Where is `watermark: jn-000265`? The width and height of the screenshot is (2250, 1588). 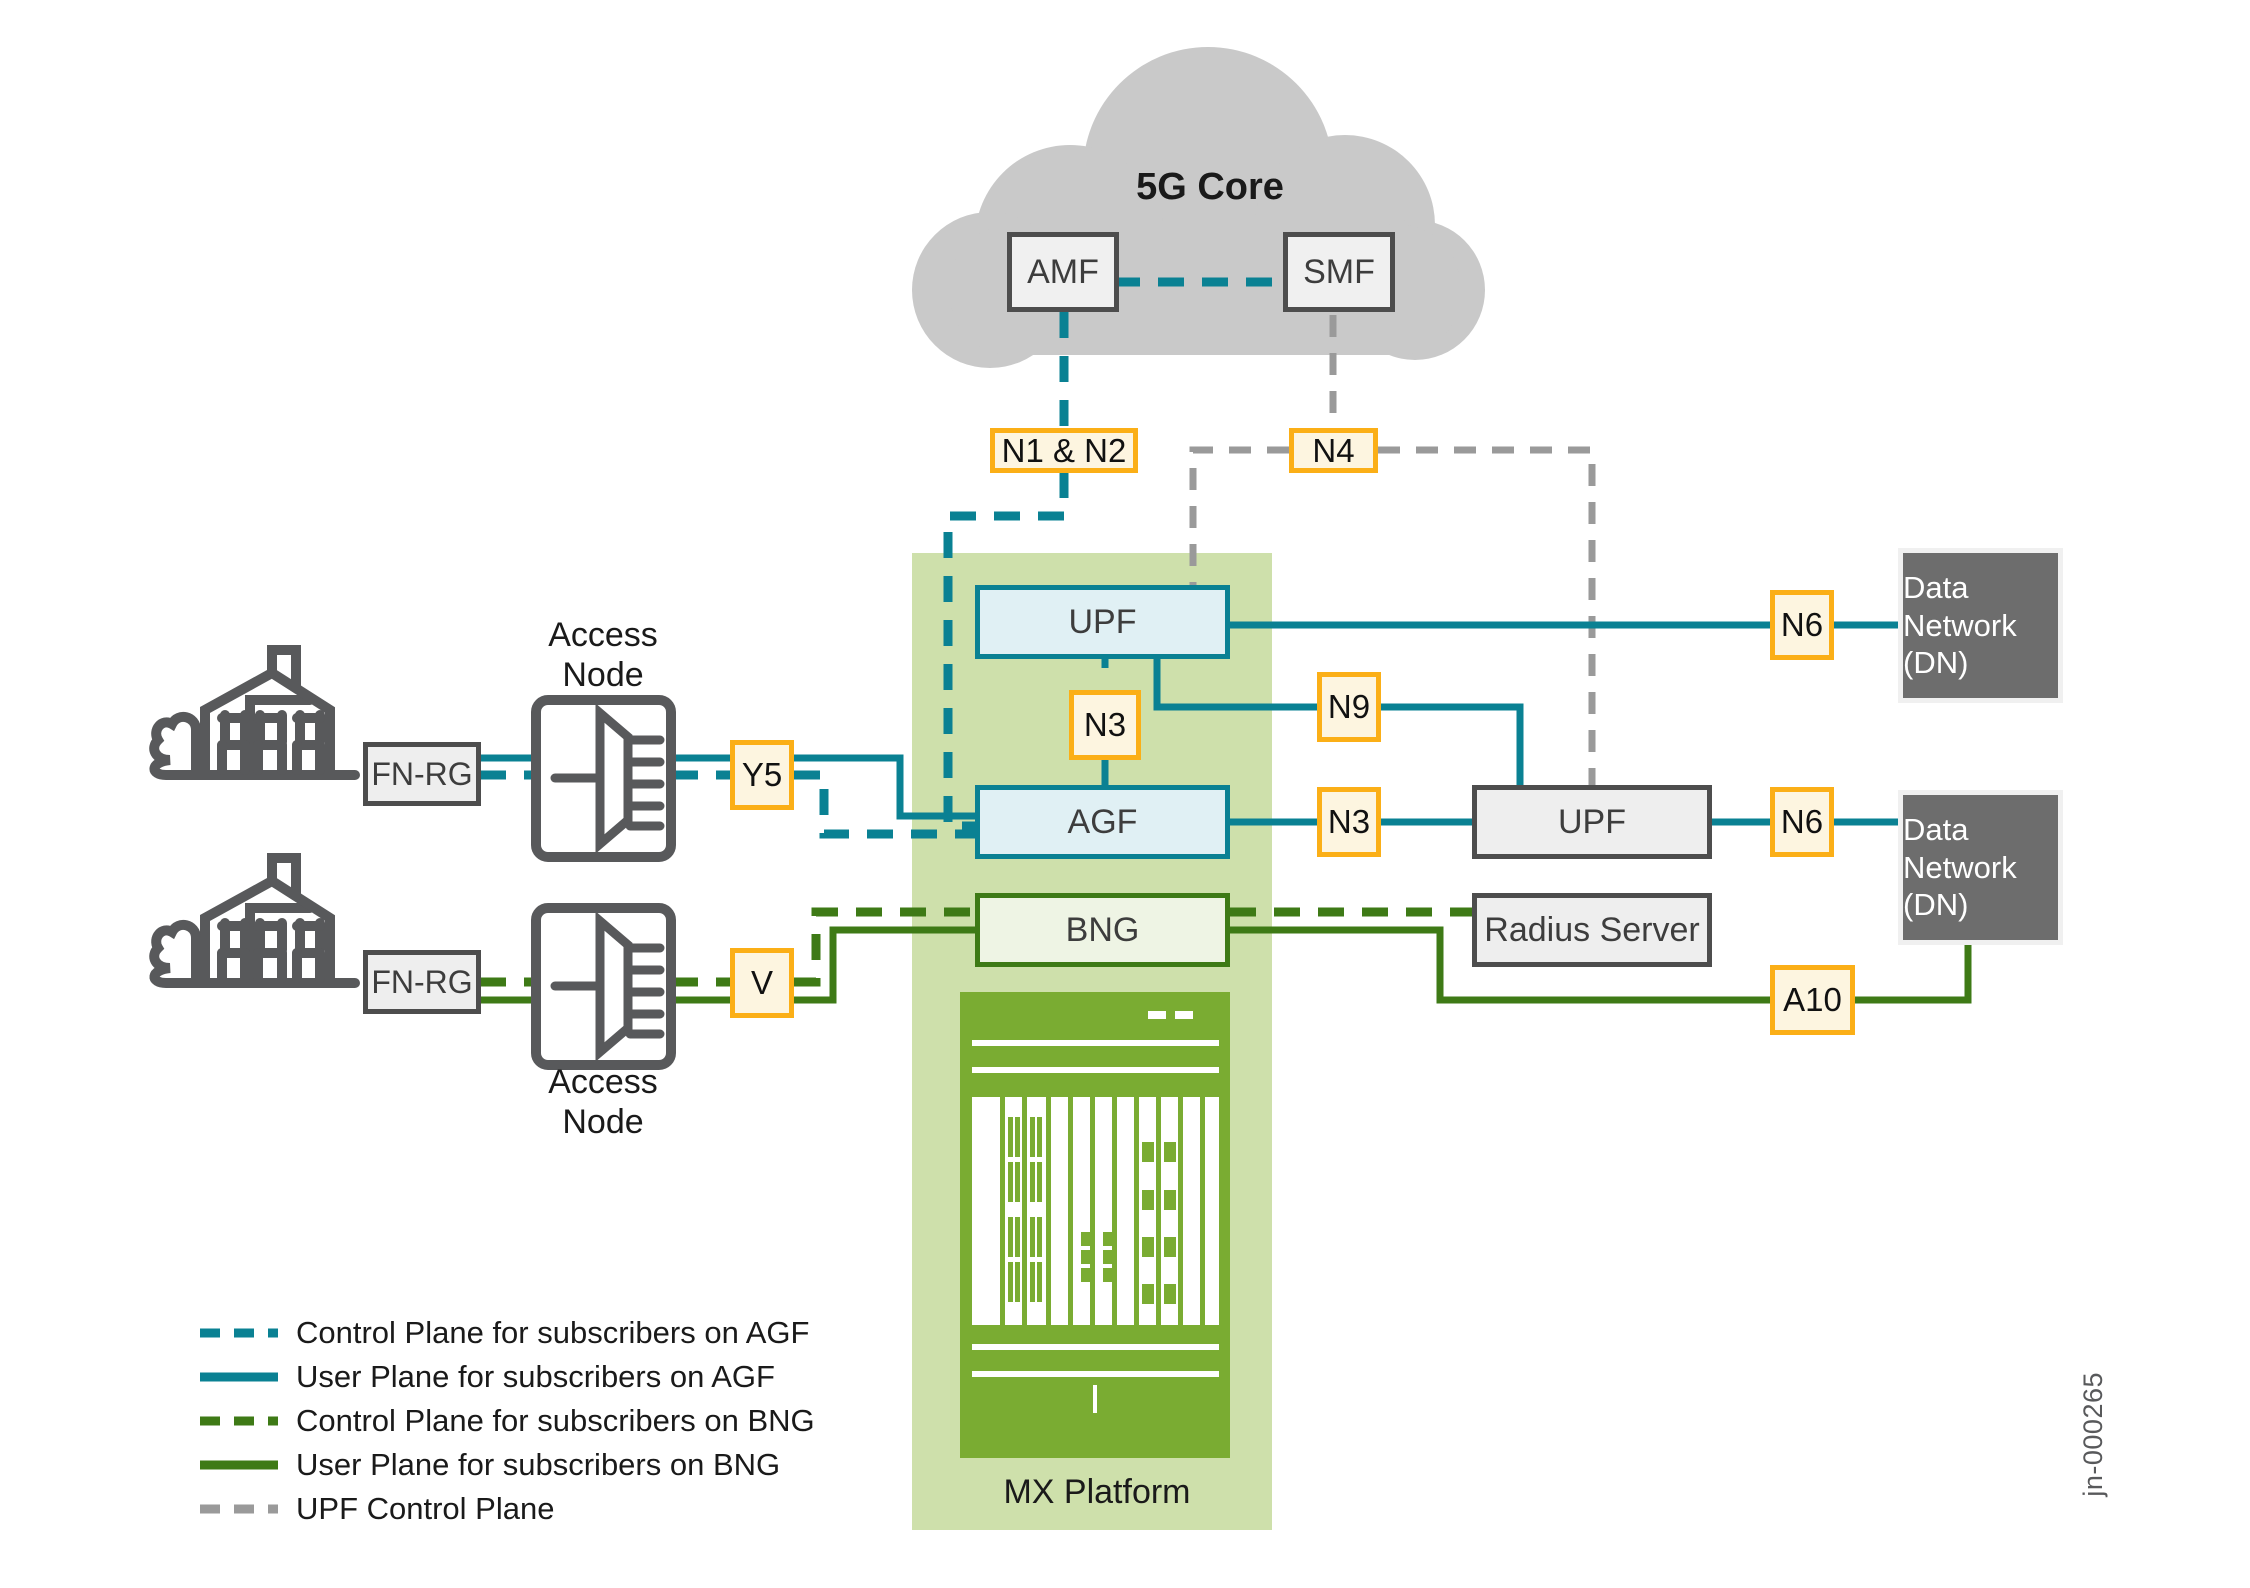 watermark: jn-000265 is located at coordinates (2093, 1434).